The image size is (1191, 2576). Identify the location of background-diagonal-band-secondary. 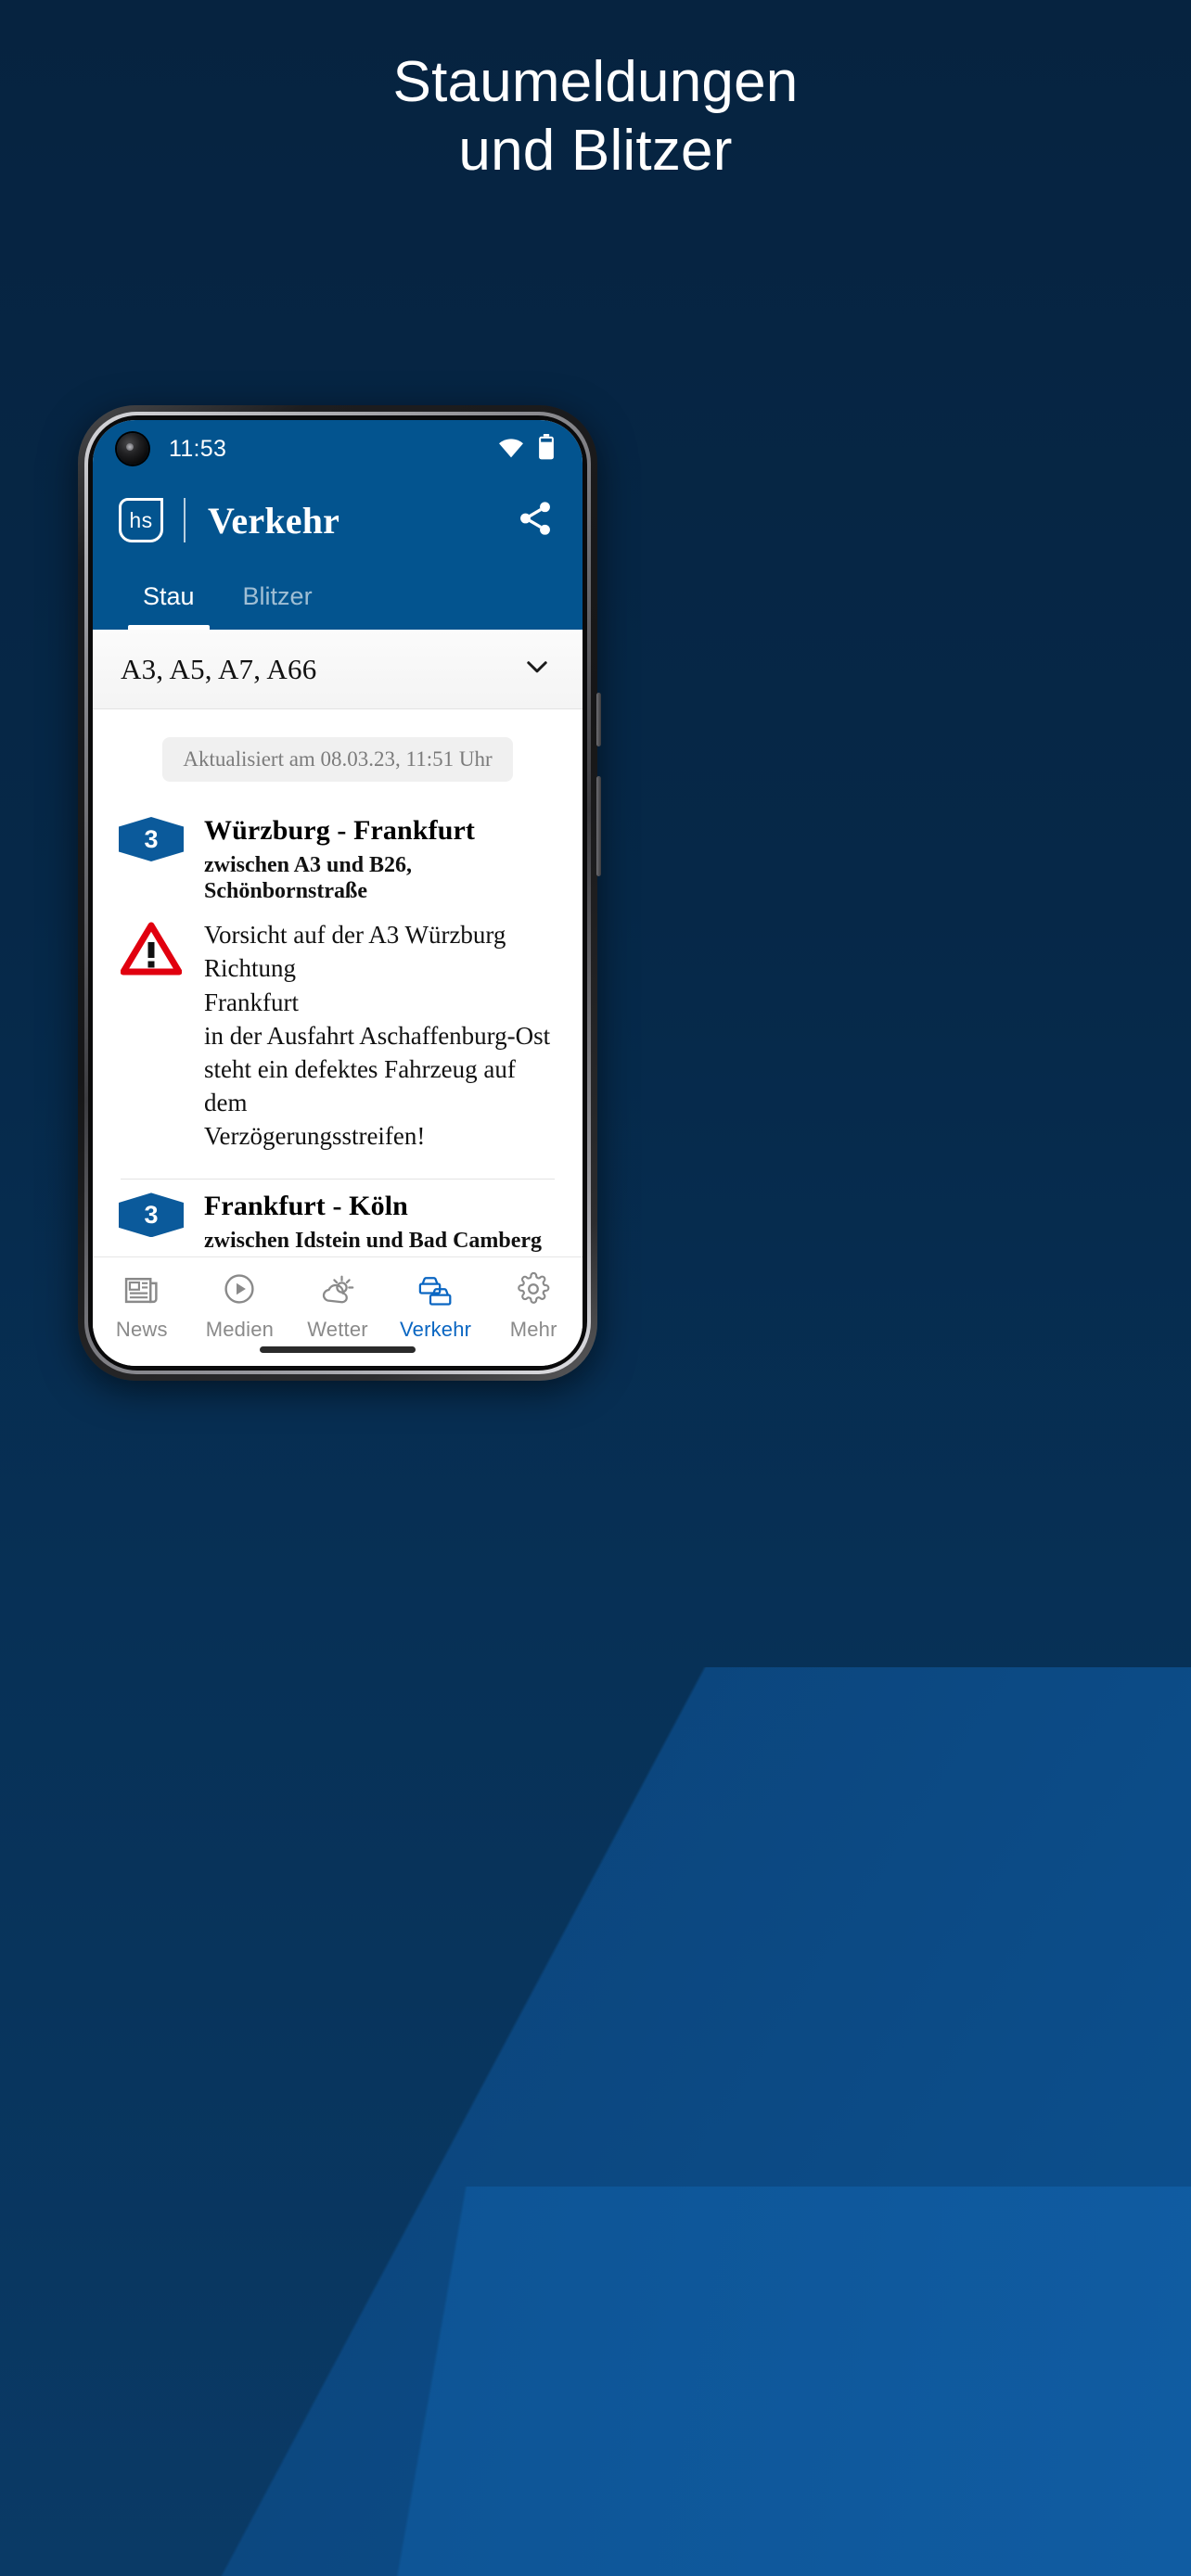
(702, 2381).